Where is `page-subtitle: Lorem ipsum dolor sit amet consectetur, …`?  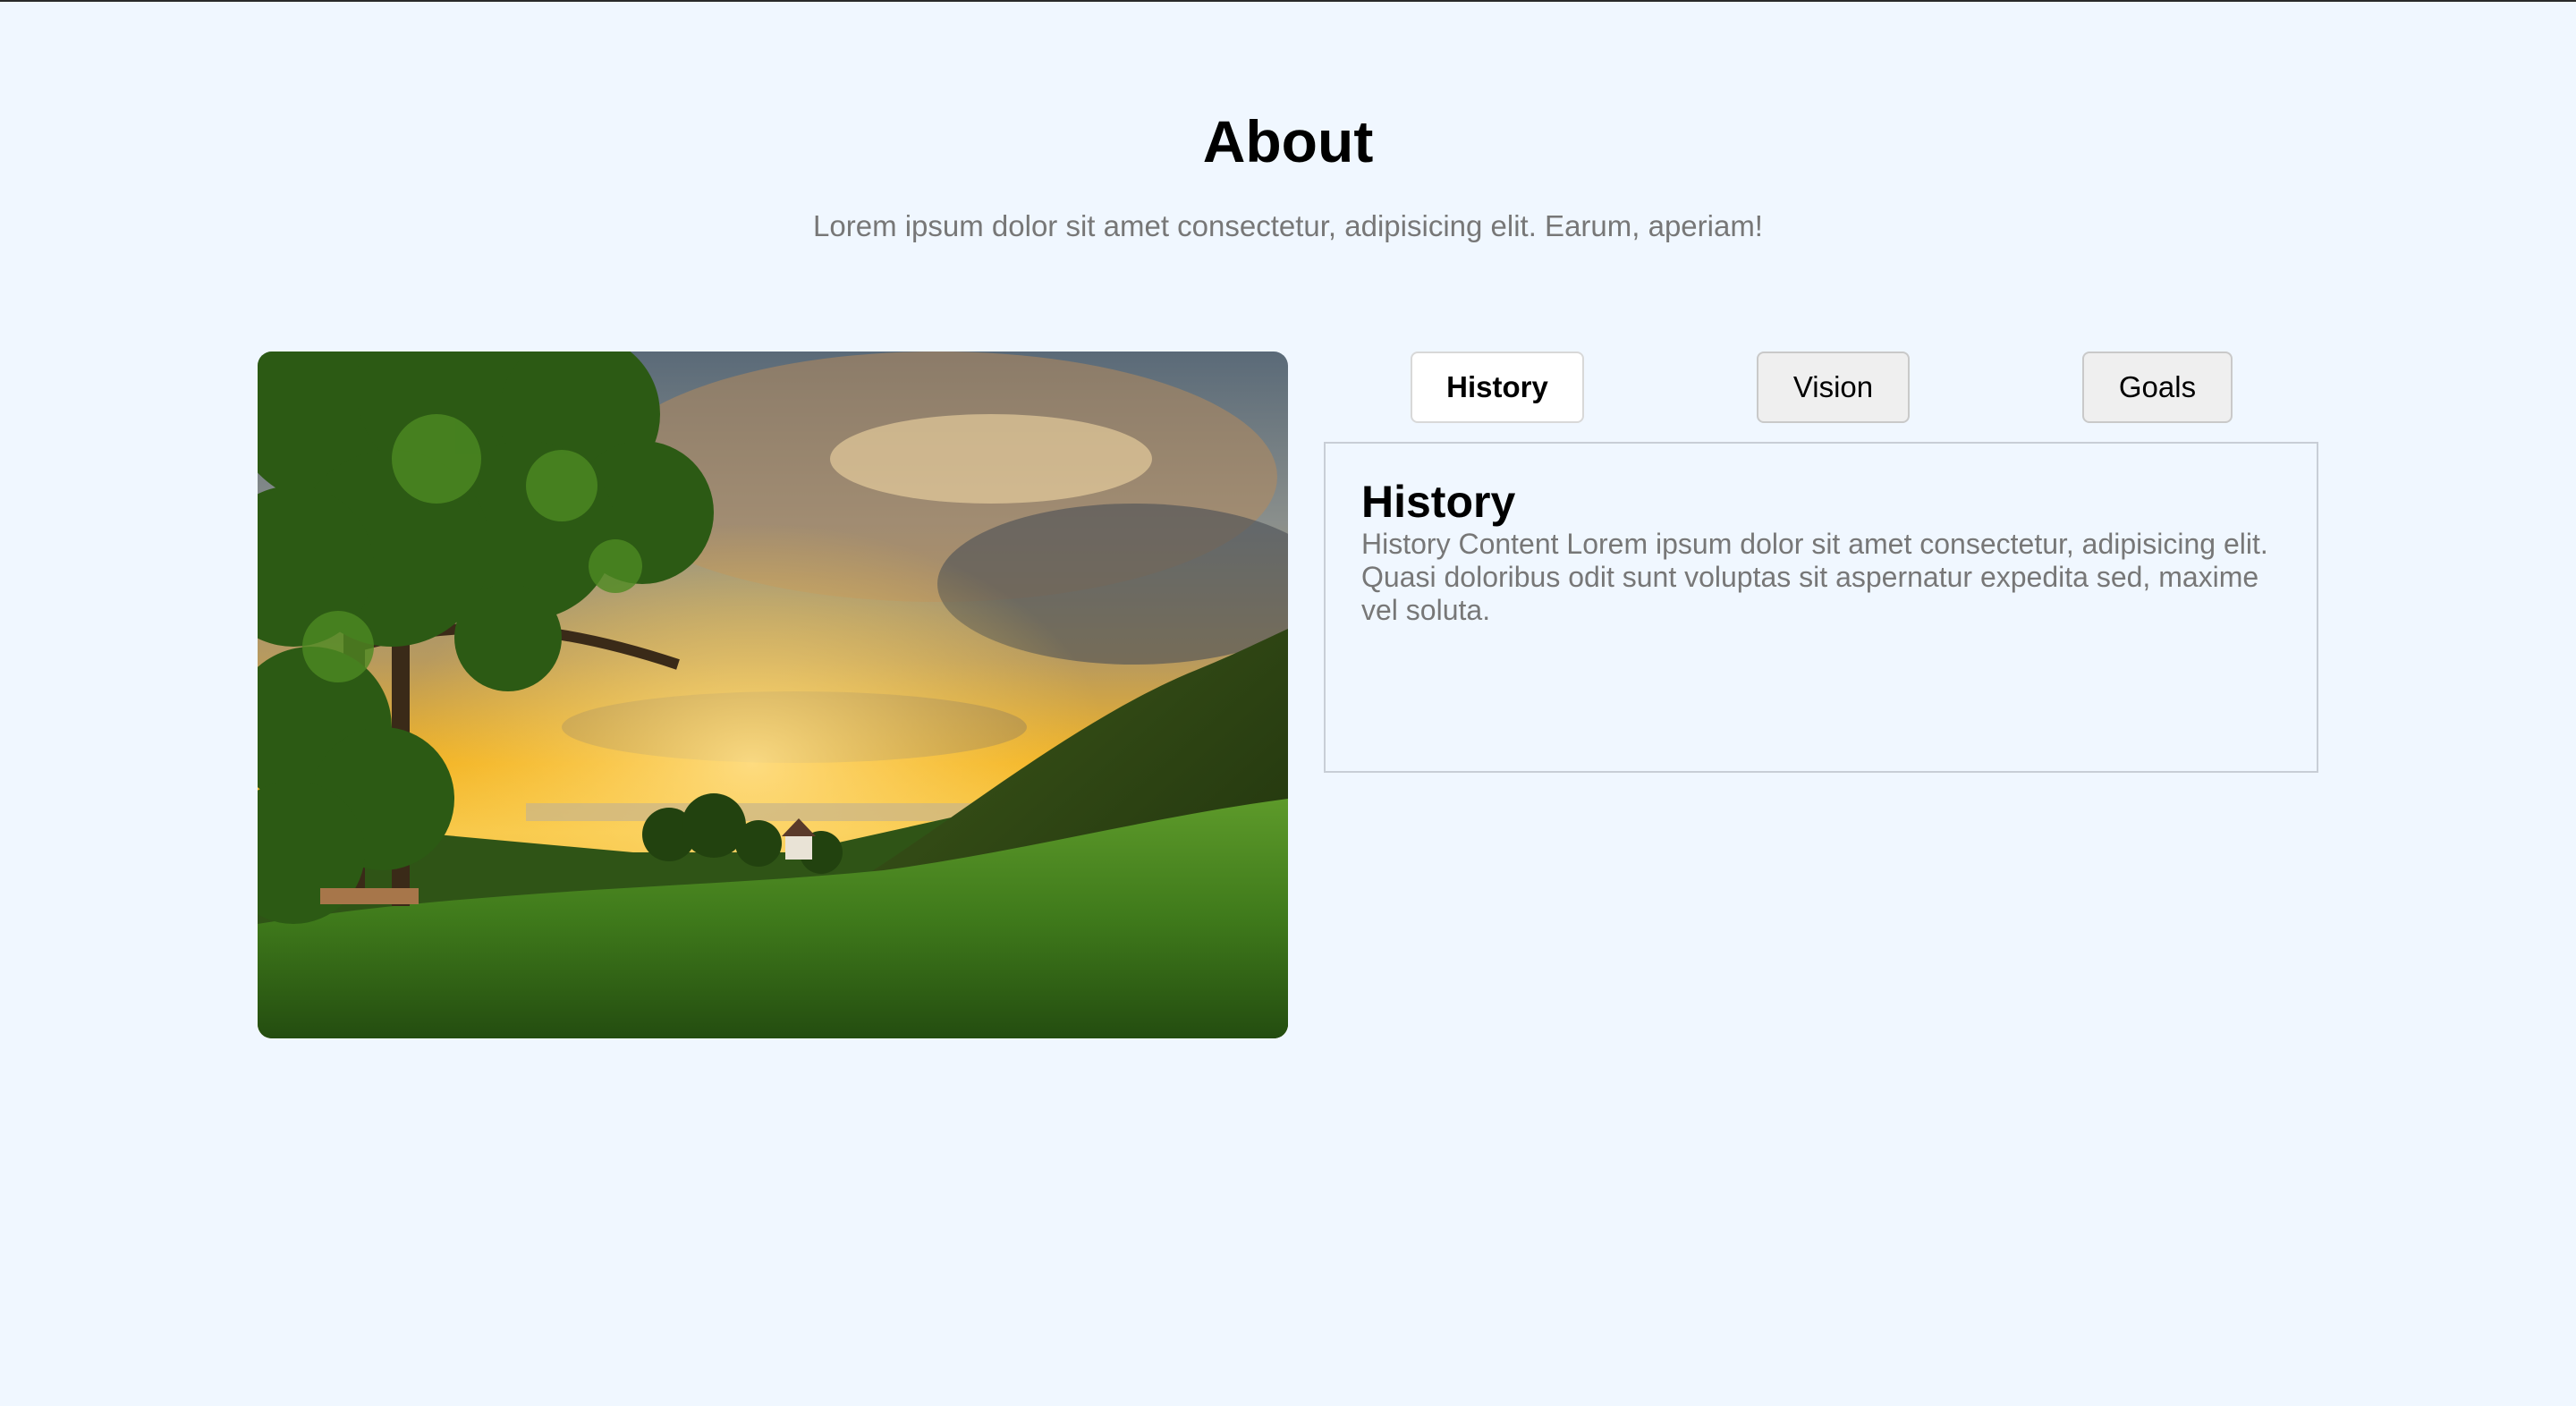 page-subtitle: Lorem ipsum dolor sit amet consectetur, … is located at coordinates (1288, 226).